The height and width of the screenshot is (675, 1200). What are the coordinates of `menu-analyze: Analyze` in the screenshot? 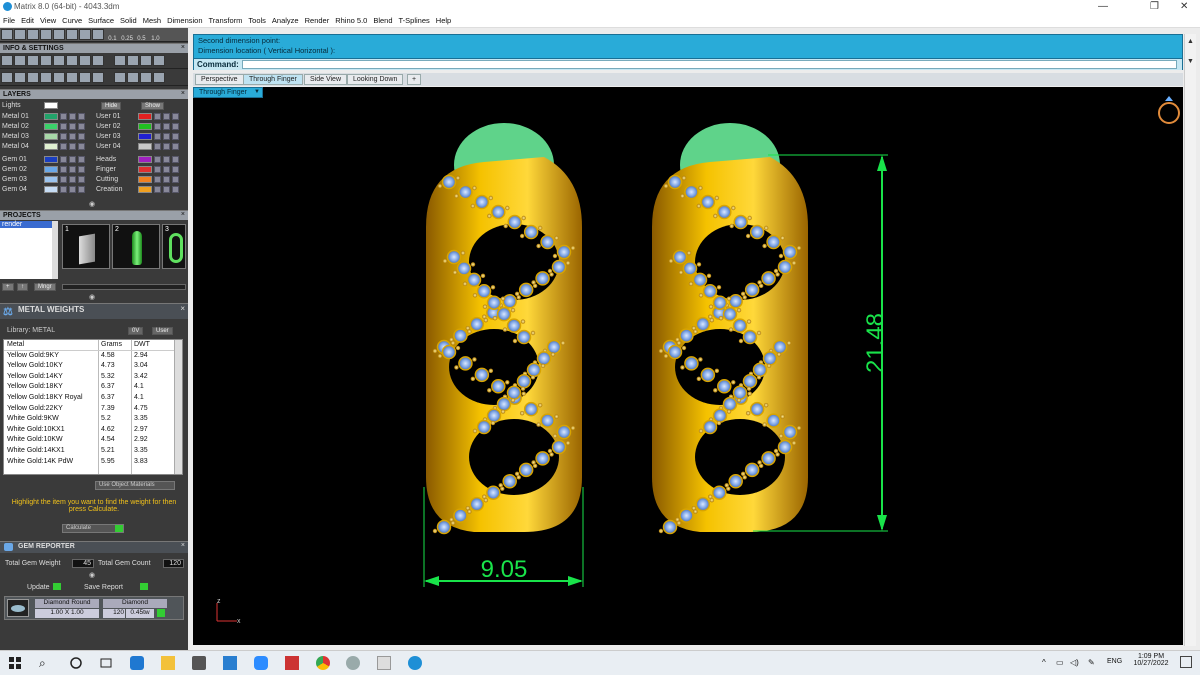 It's located at (285, 19).